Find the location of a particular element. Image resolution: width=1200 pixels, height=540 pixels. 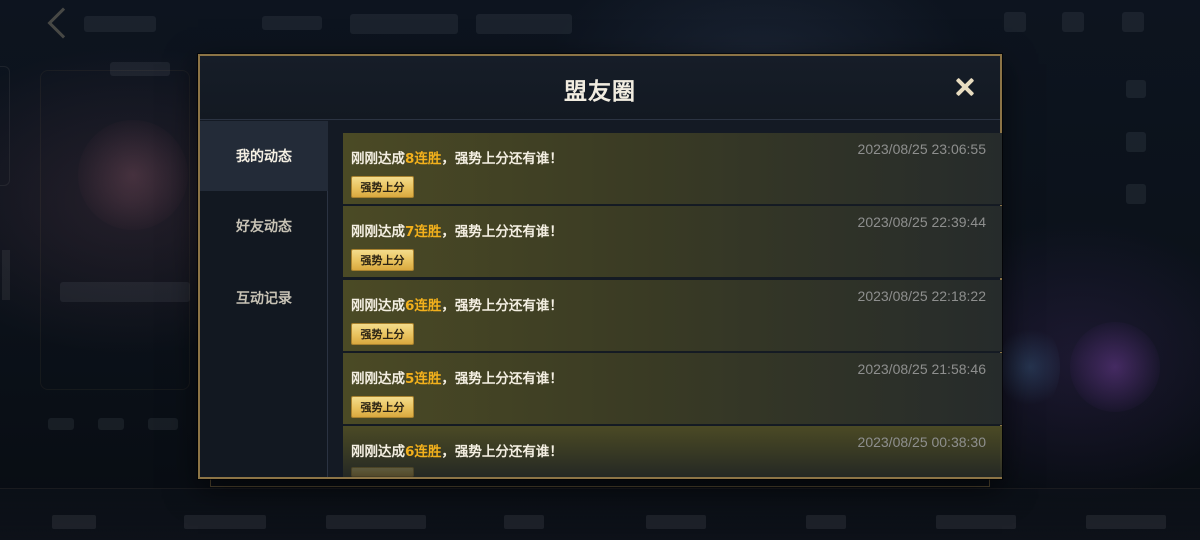

feed-timestamp: 2023/08/25 00:38:30 is located at coordinates (921, 442).